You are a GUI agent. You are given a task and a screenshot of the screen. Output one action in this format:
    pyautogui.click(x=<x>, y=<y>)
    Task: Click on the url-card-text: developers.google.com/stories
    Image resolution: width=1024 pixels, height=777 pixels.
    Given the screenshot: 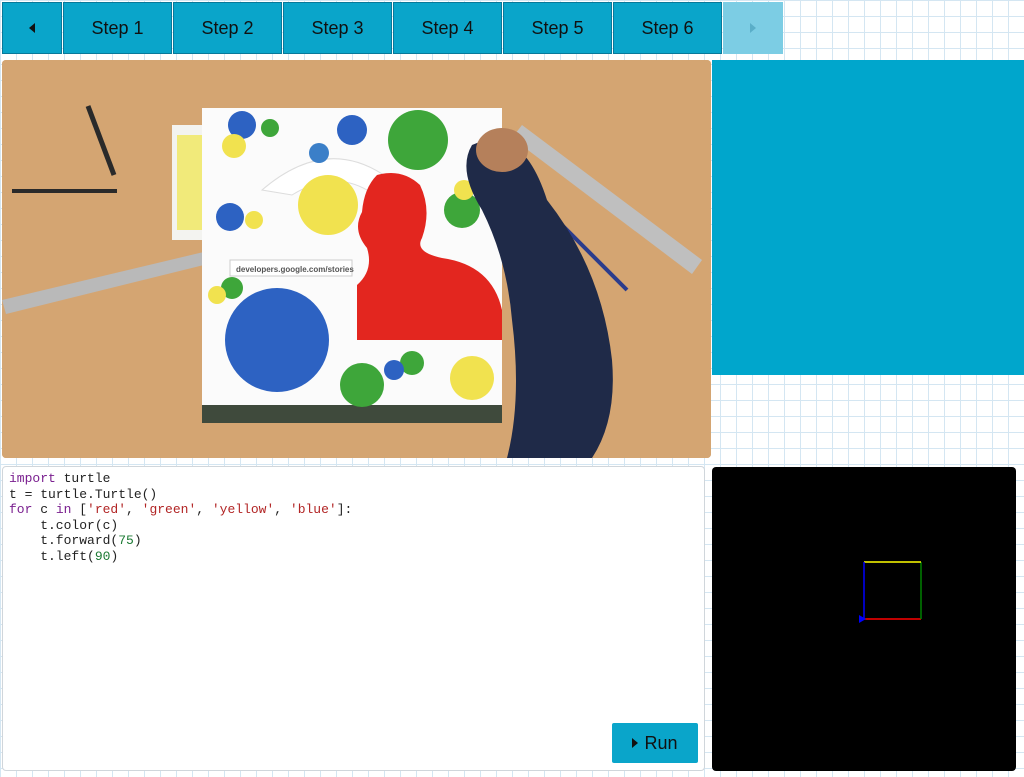 What is the action you would take?
    pyautogui.click(x=295, y=269)
    